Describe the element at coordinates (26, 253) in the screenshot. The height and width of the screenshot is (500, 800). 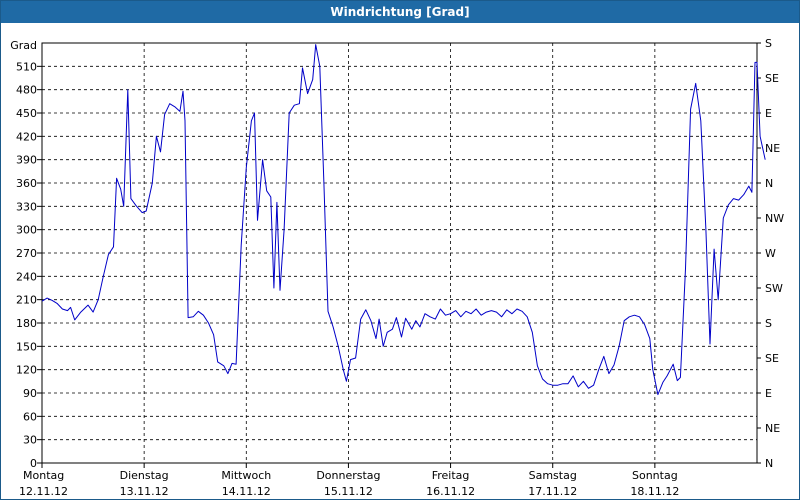
I see `y-tick-label: 270` at that location.